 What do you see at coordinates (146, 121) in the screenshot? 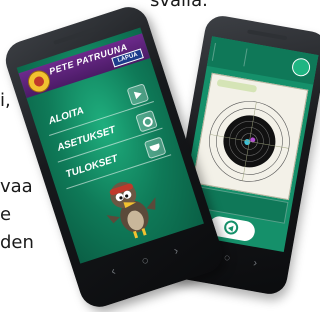
I see `gear-icon` at bounding box center [146, 121].